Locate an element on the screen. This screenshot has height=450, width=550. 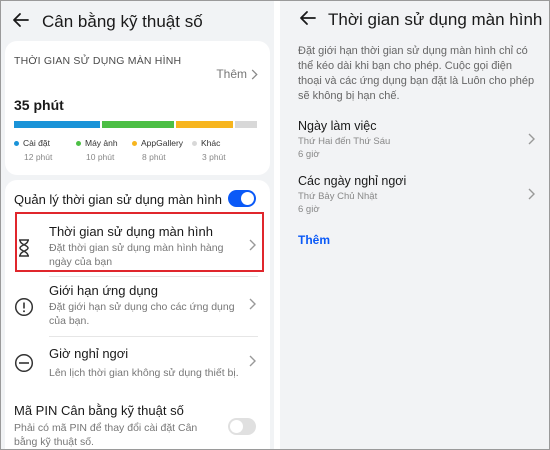
legend-item: Cài đặt 12 phút is located at coordinates (33, 150).